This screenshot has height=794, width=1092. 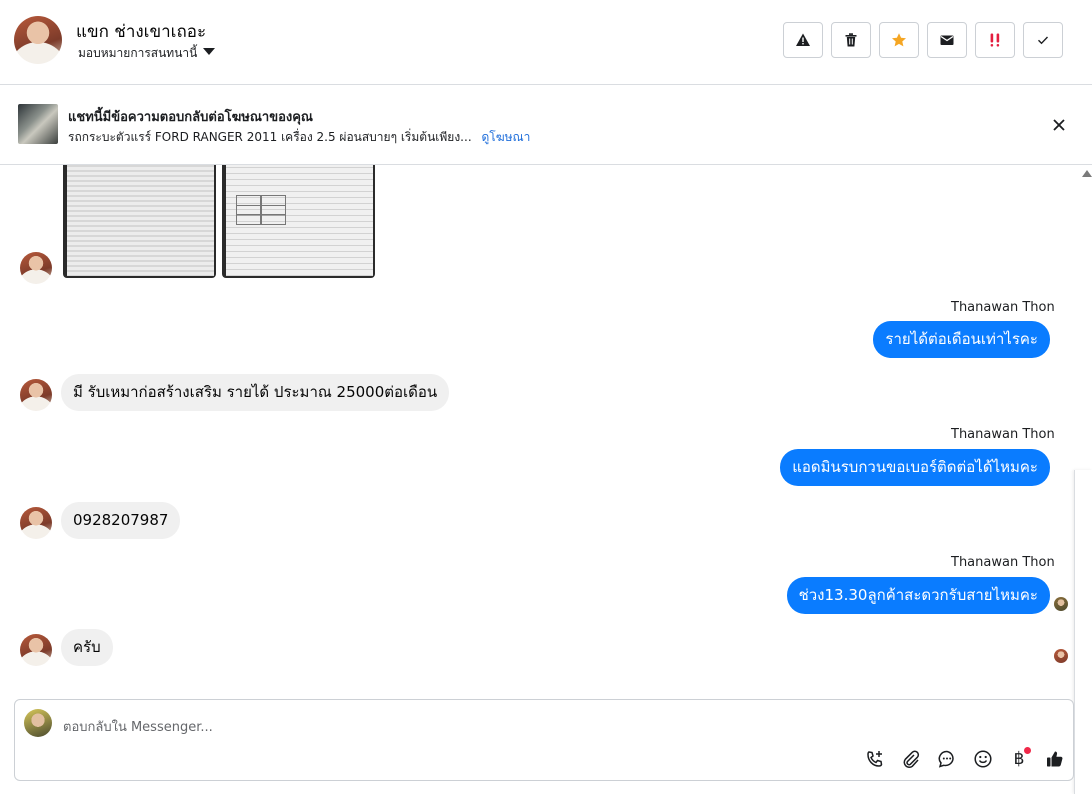 What do you see at coordinates (1087, 173) in the screenshot?
I see `scroll-up-arrow-icon` at bounding box center [1087, 173].